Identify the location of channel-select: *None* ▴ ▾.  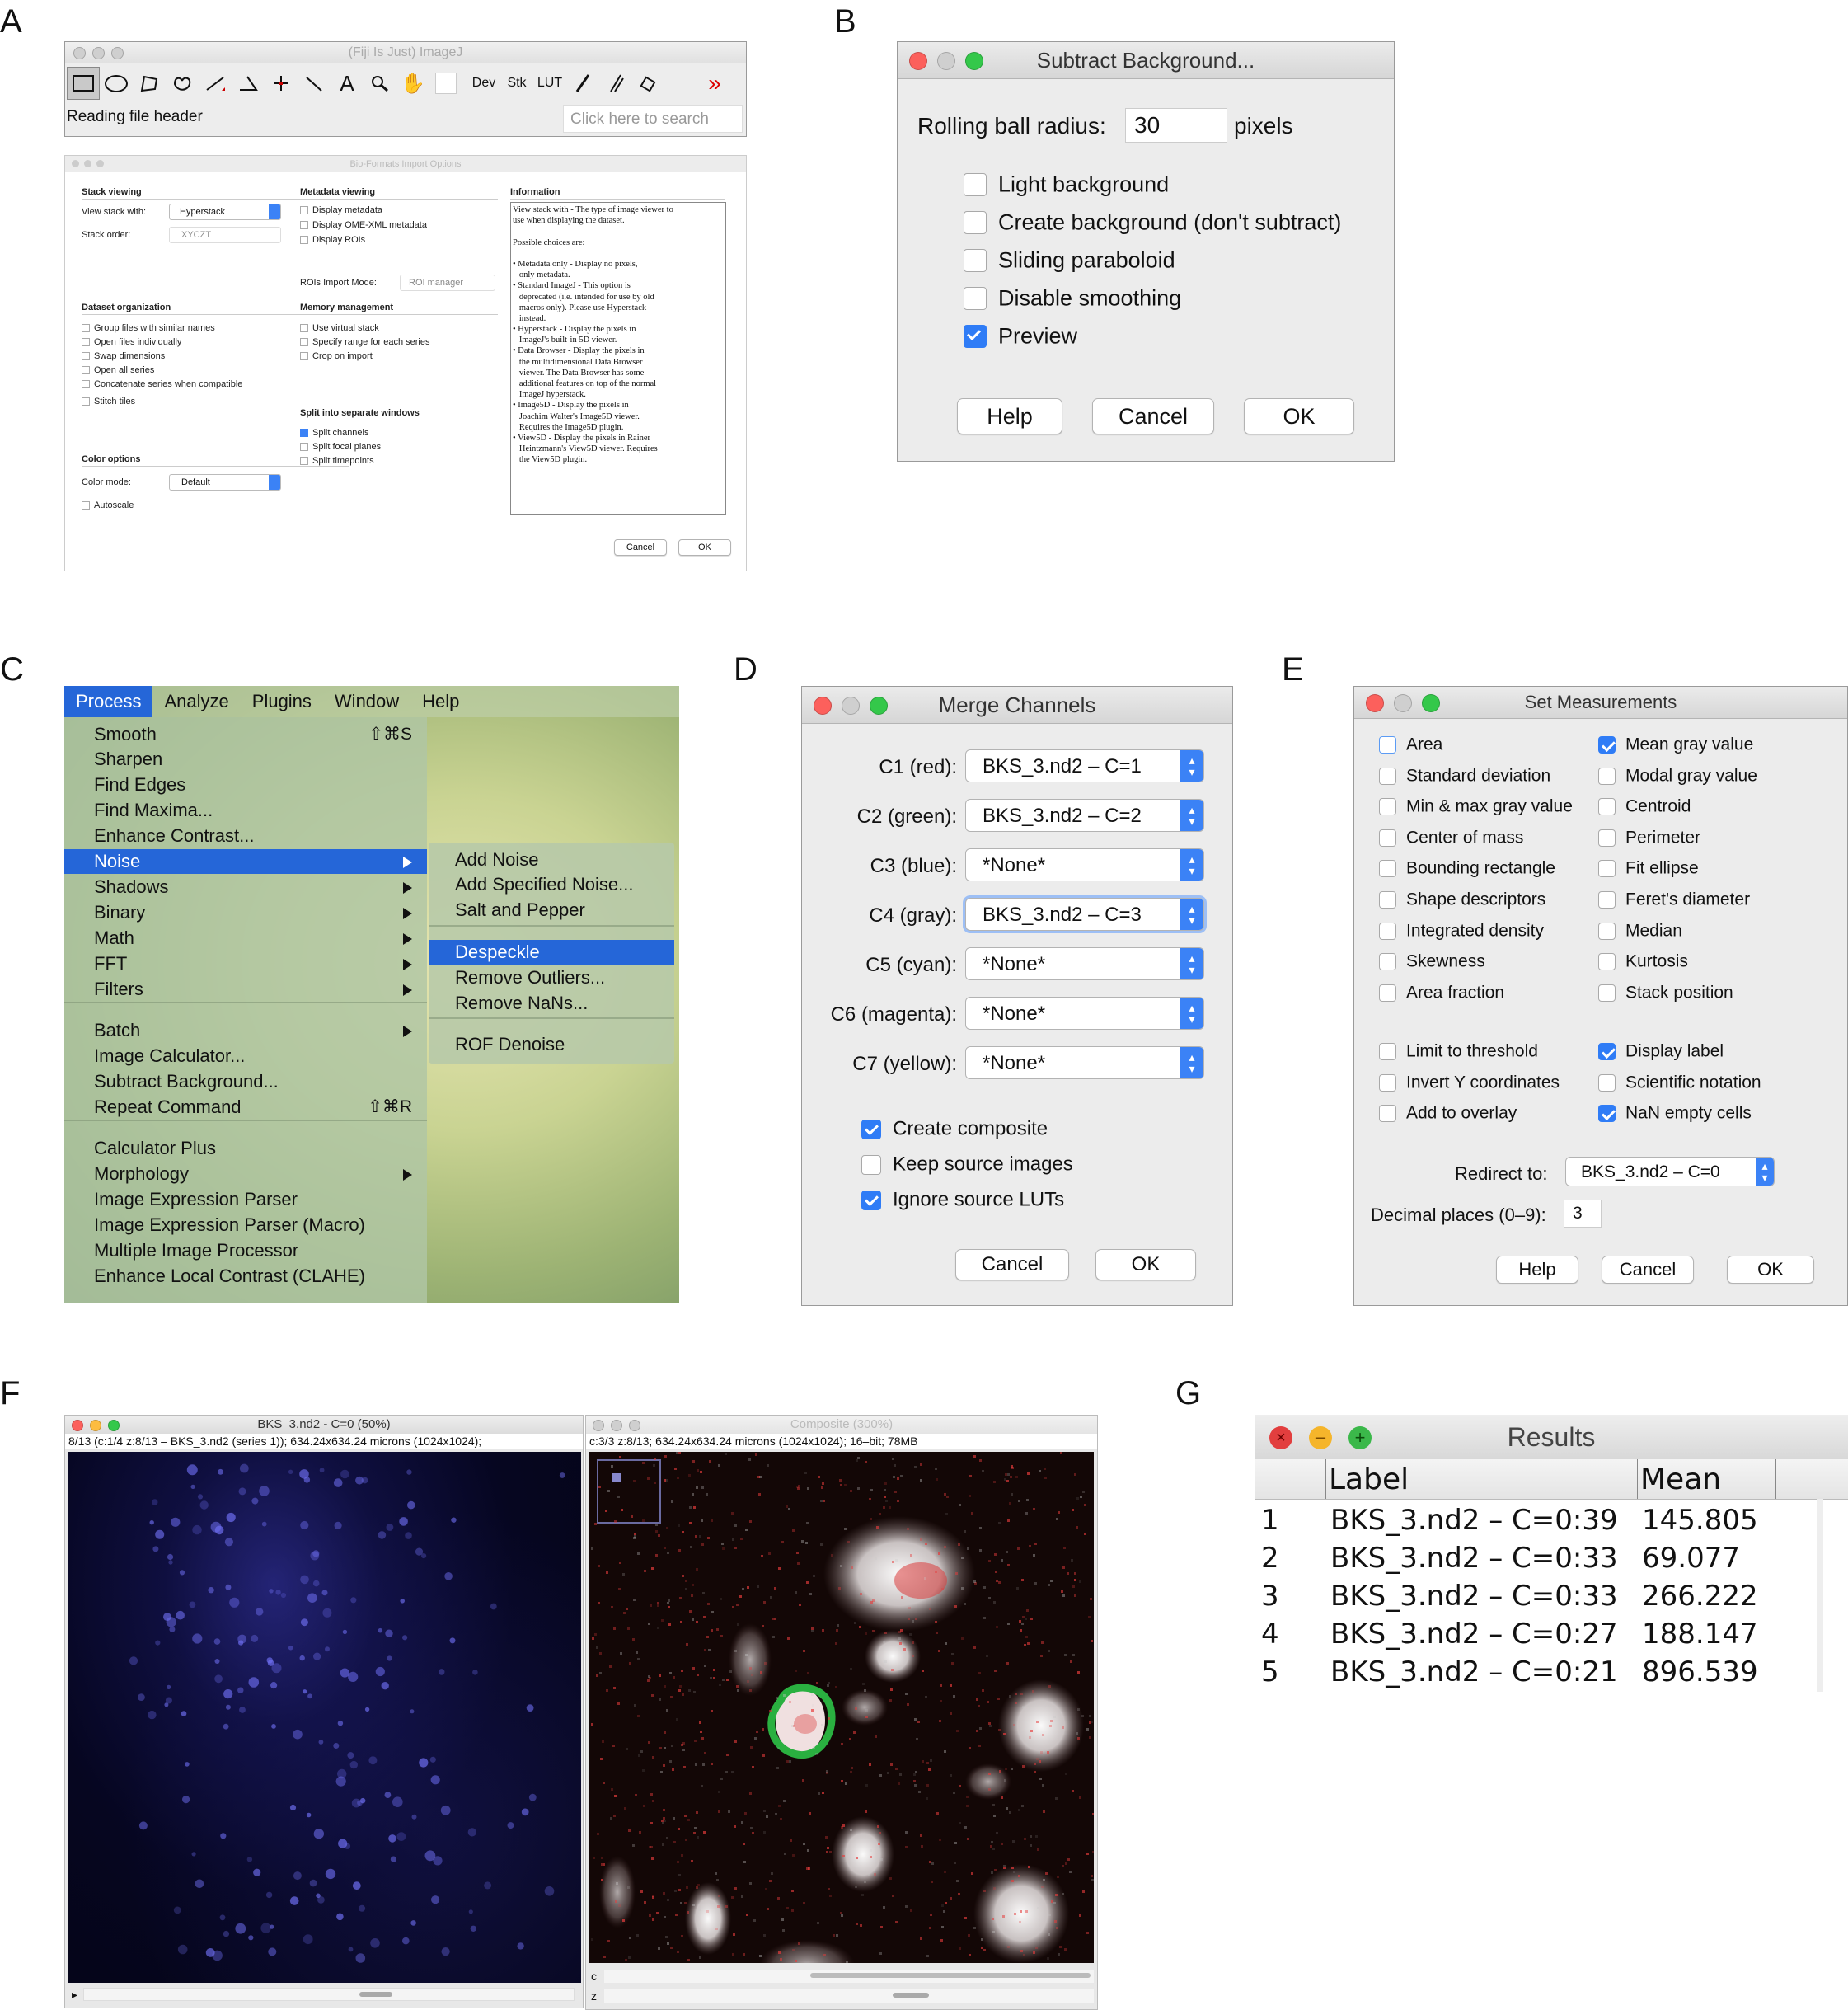
(1084, 865).